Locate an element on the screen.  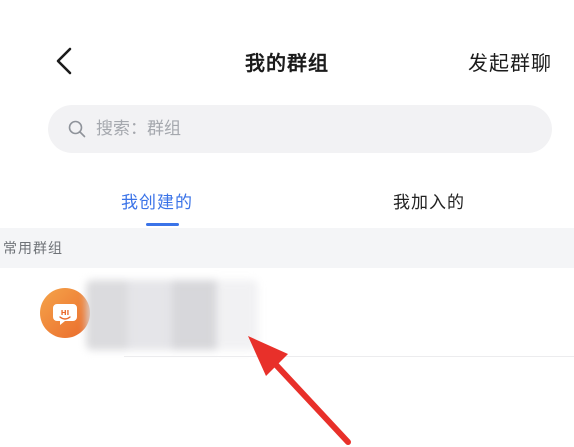
avatar-text: HI is located at coordinates (65, 313).